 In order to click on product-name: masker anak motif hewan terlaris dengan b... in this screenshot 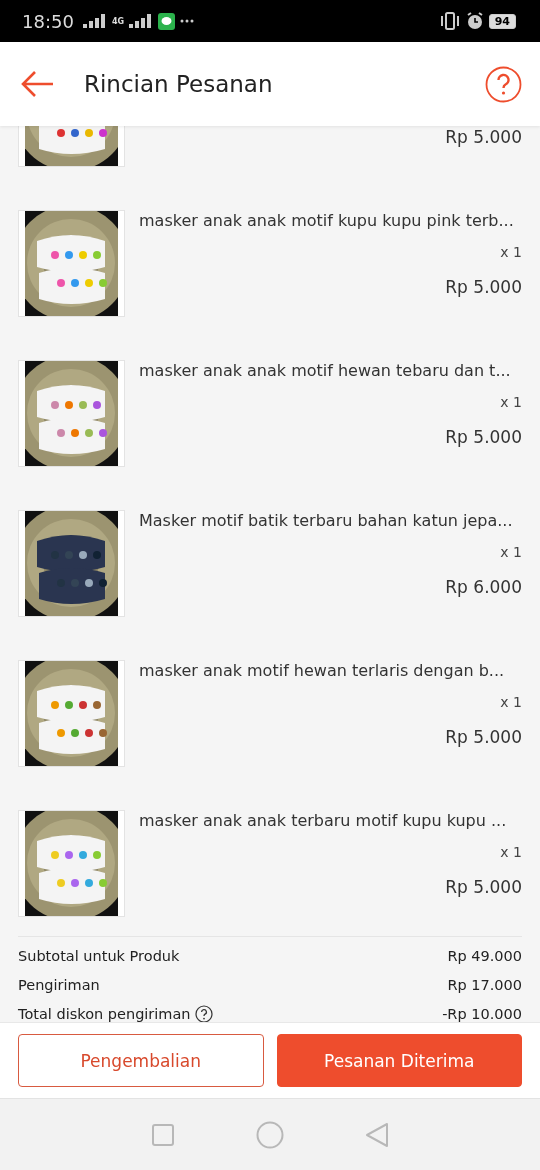, I will do `click(322, 671)`.